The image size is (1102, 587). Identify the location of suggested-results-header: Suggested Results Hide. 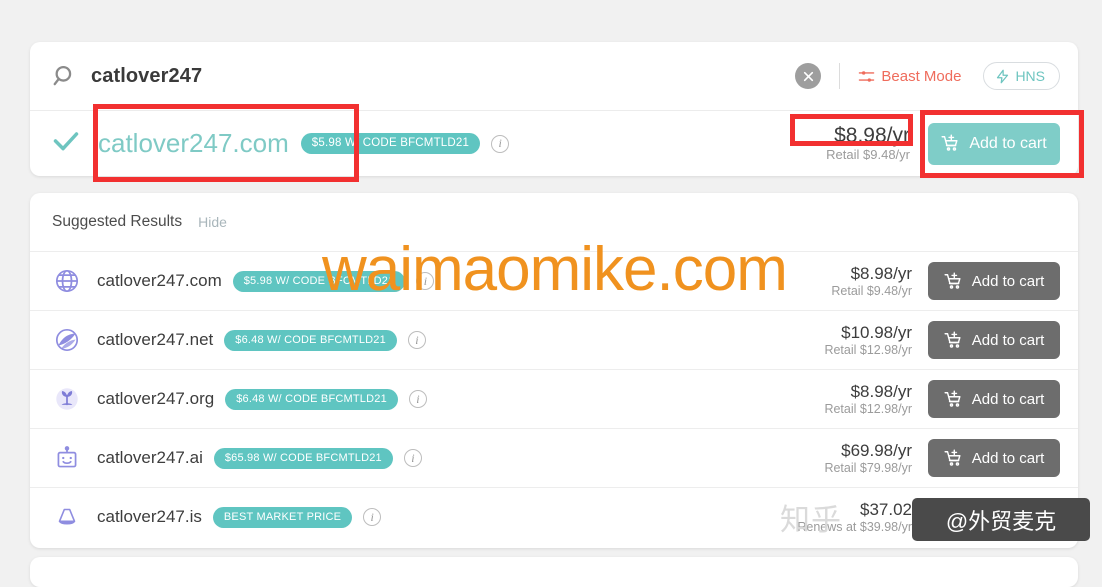
(554, 222).